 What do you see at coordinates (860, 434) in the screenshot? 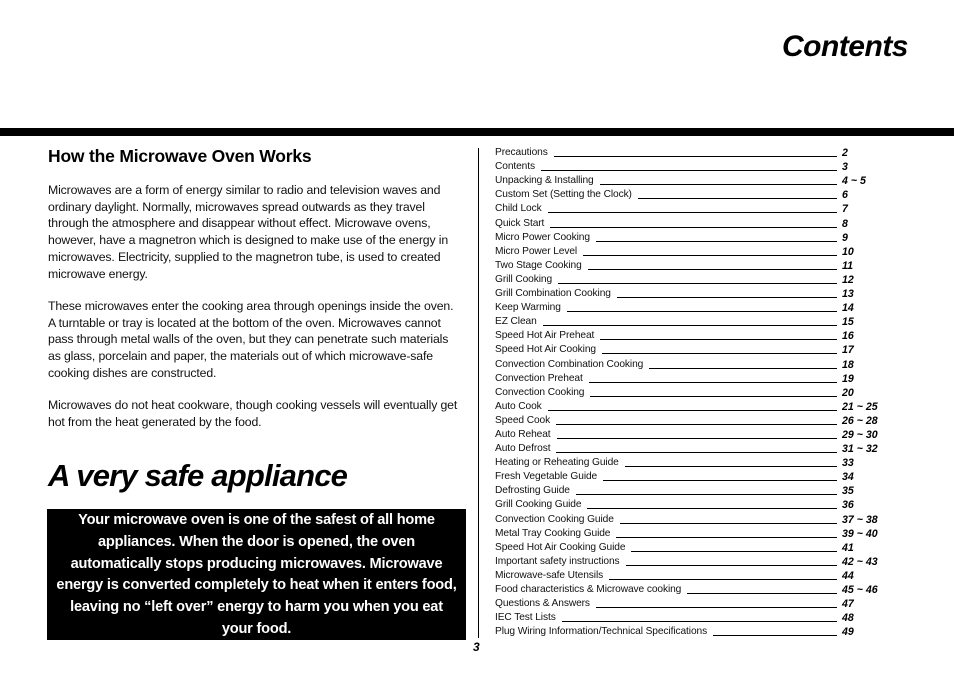
I see `toc-entry-page: 29 ~ 30` at bounding box center [860, 434].